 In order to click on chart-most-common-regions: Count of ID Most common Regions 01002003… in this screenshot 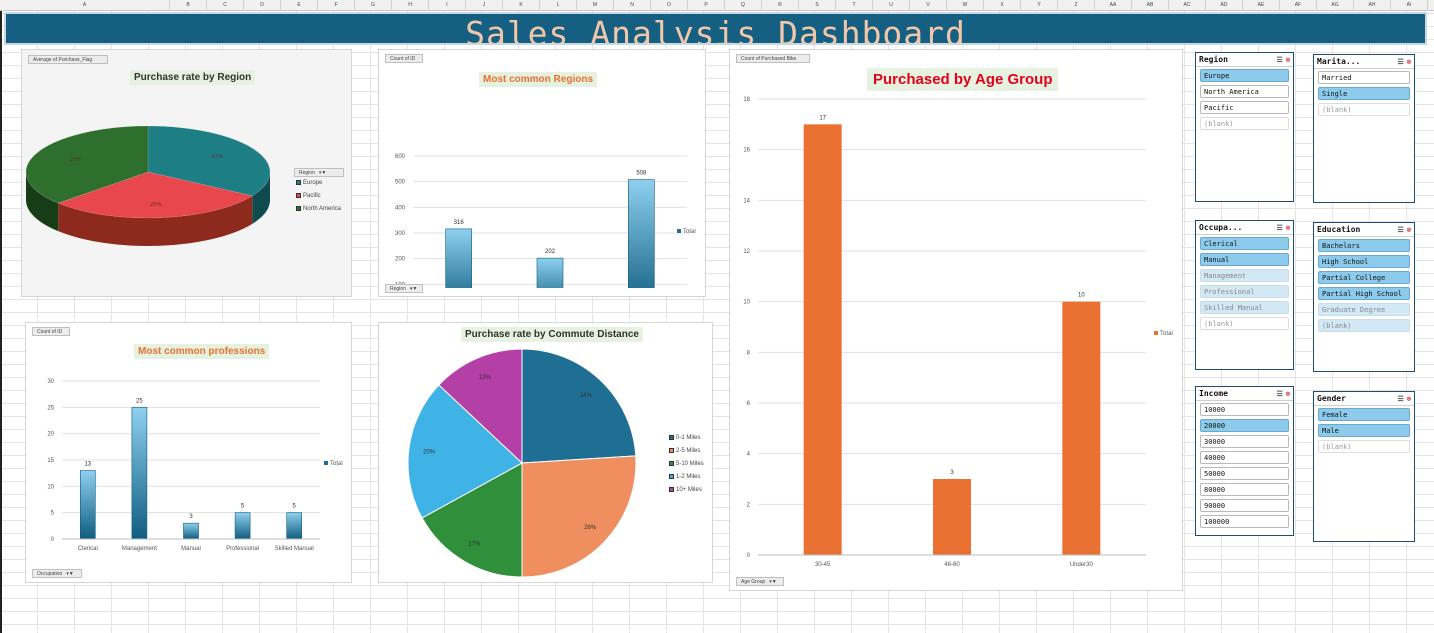, I will do `click(542, 173)`.